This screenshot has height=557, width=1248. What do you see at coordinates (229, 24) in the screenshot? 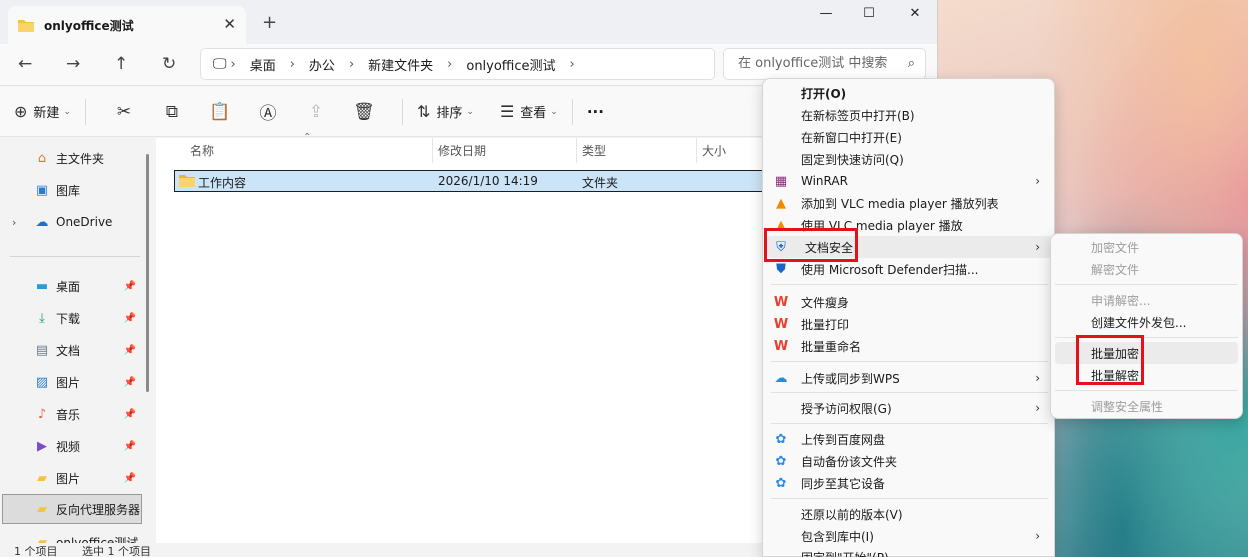
I see `close-tab-icon: ✕` at bounding box center [229, 24].